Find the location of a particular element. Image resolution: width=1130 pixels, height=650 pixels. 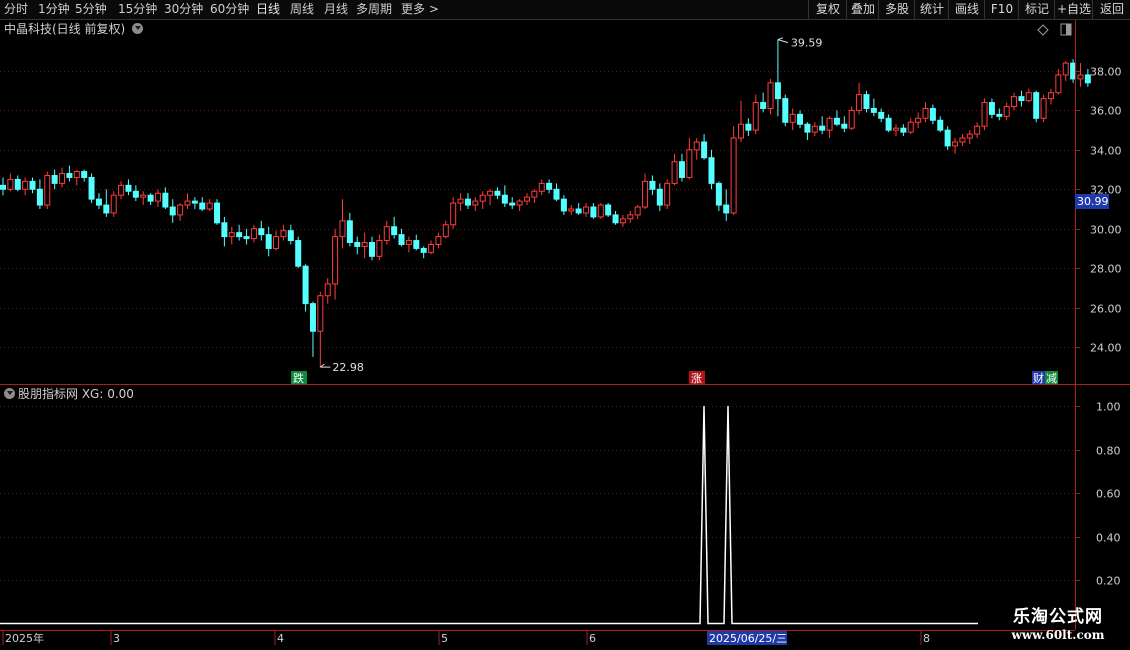

date-tick-label: 8 is located at coordinates (926, 638).